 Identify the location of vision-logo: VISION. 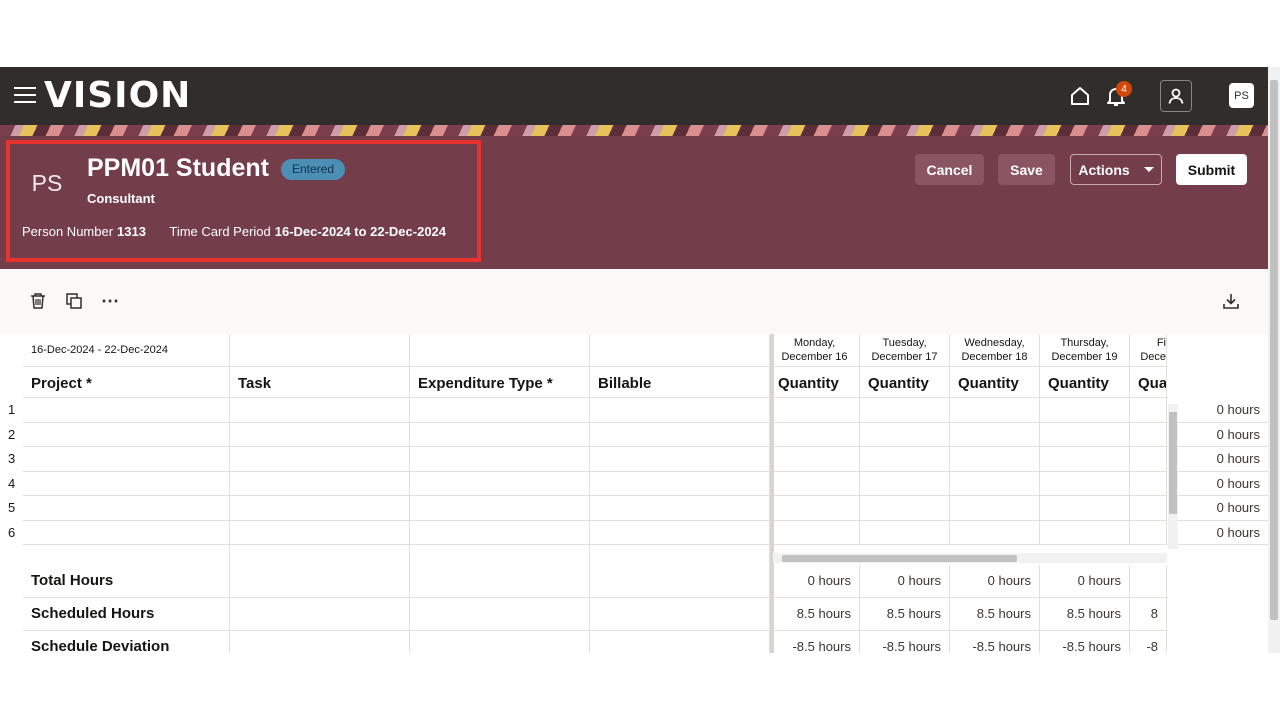
(117, 96).